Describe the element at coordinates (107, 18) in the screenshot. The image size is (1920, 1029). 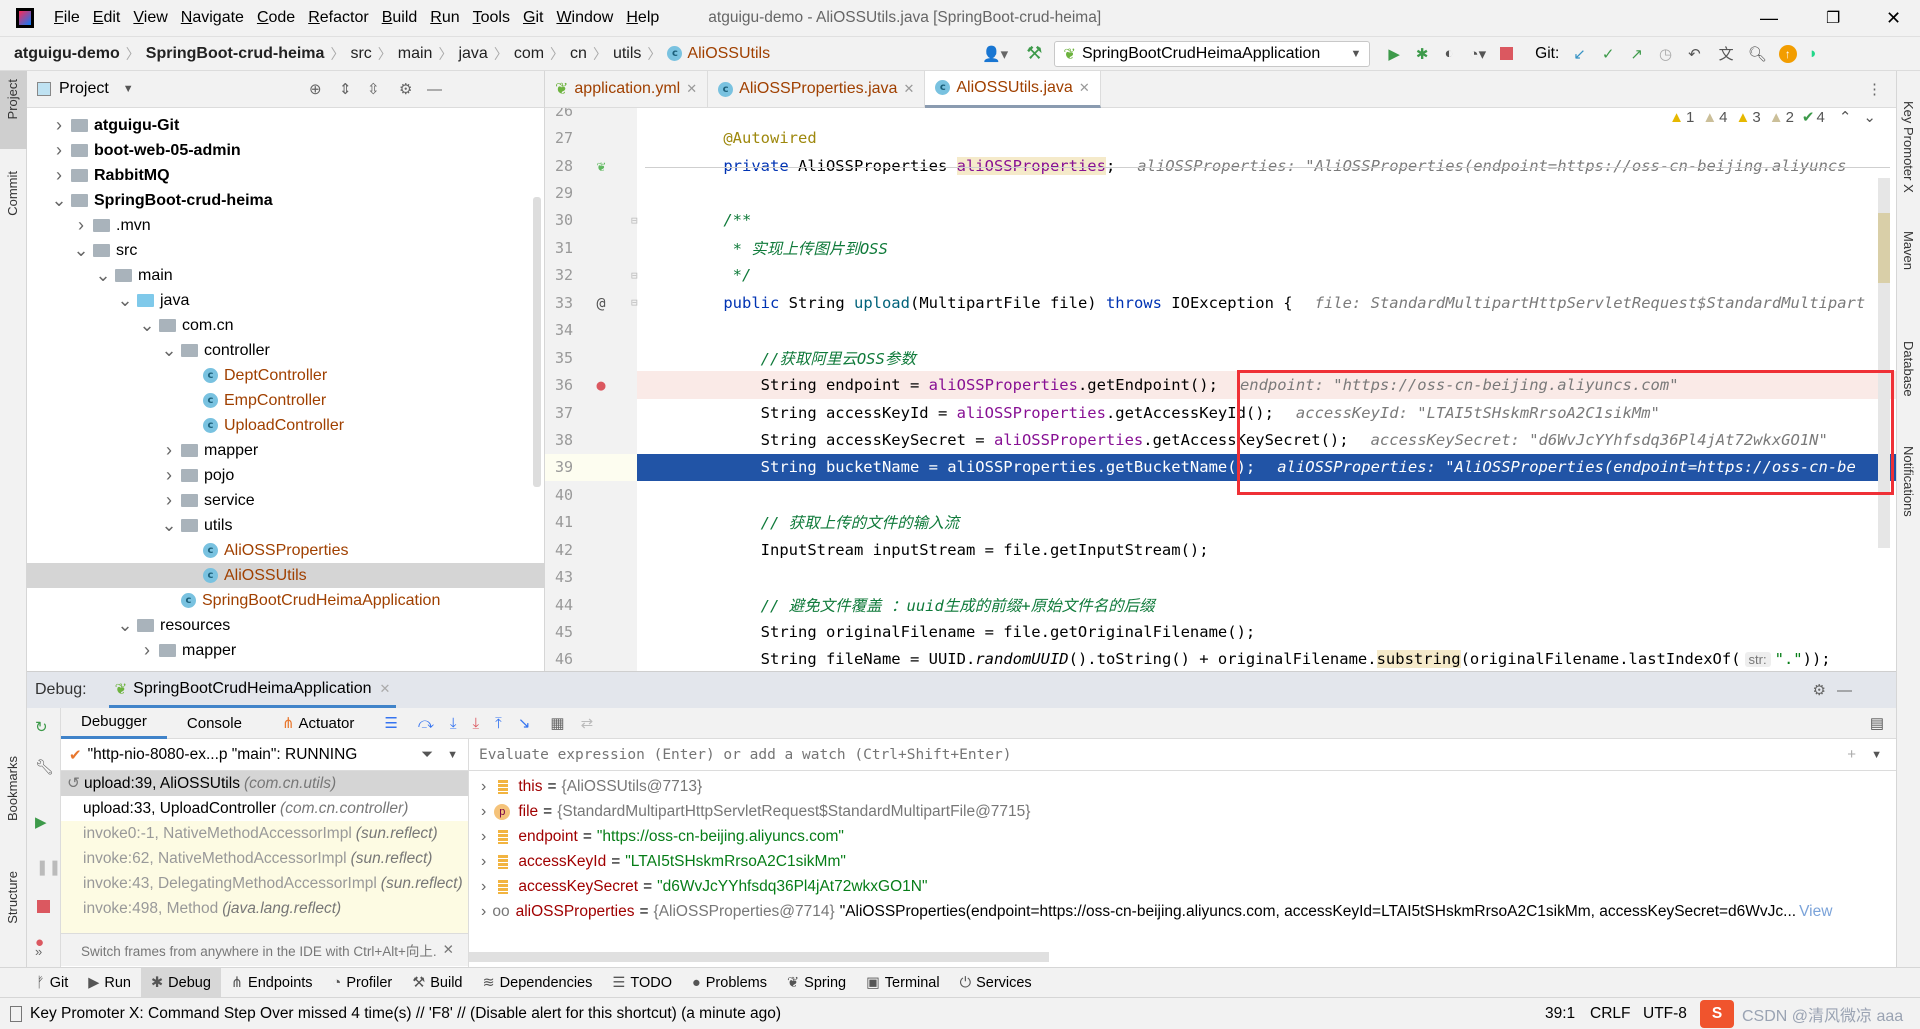
I see `menu-edit: Edit` at that location.